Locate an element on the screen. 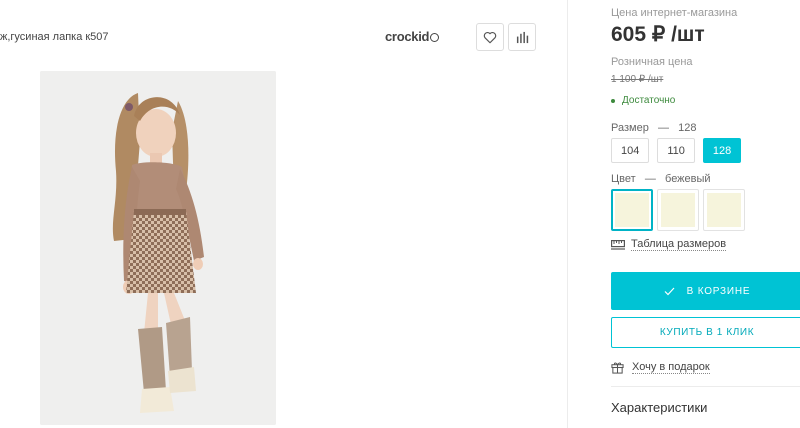 This screenshot has height=428, width=800. size-dash: — is located at coordinates (663, 128).